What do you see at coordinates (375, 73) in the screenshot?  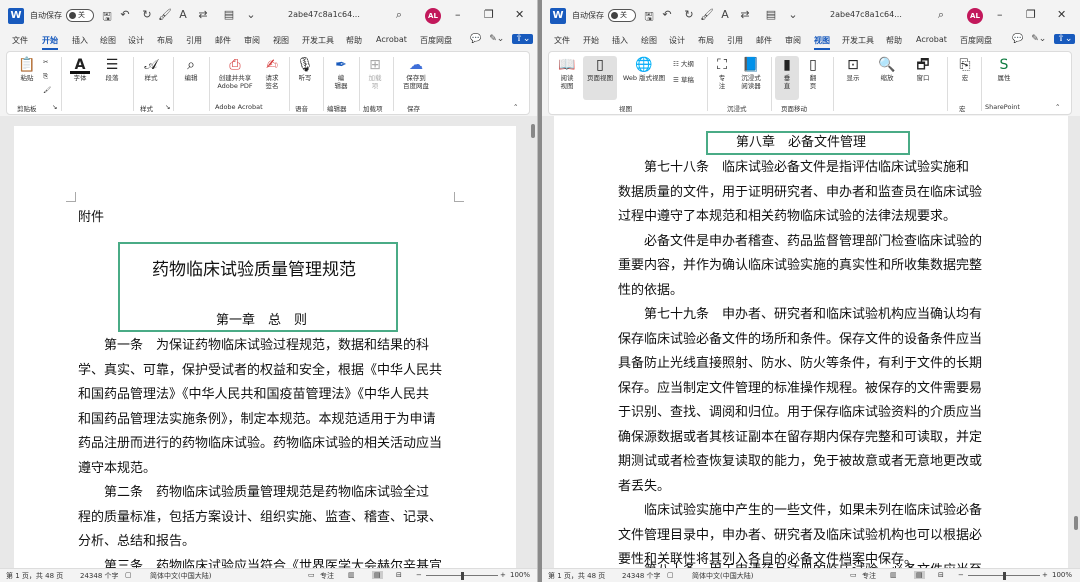 I see `addins-button: ⊞ 加载 项` at bounding box center [375, 73].